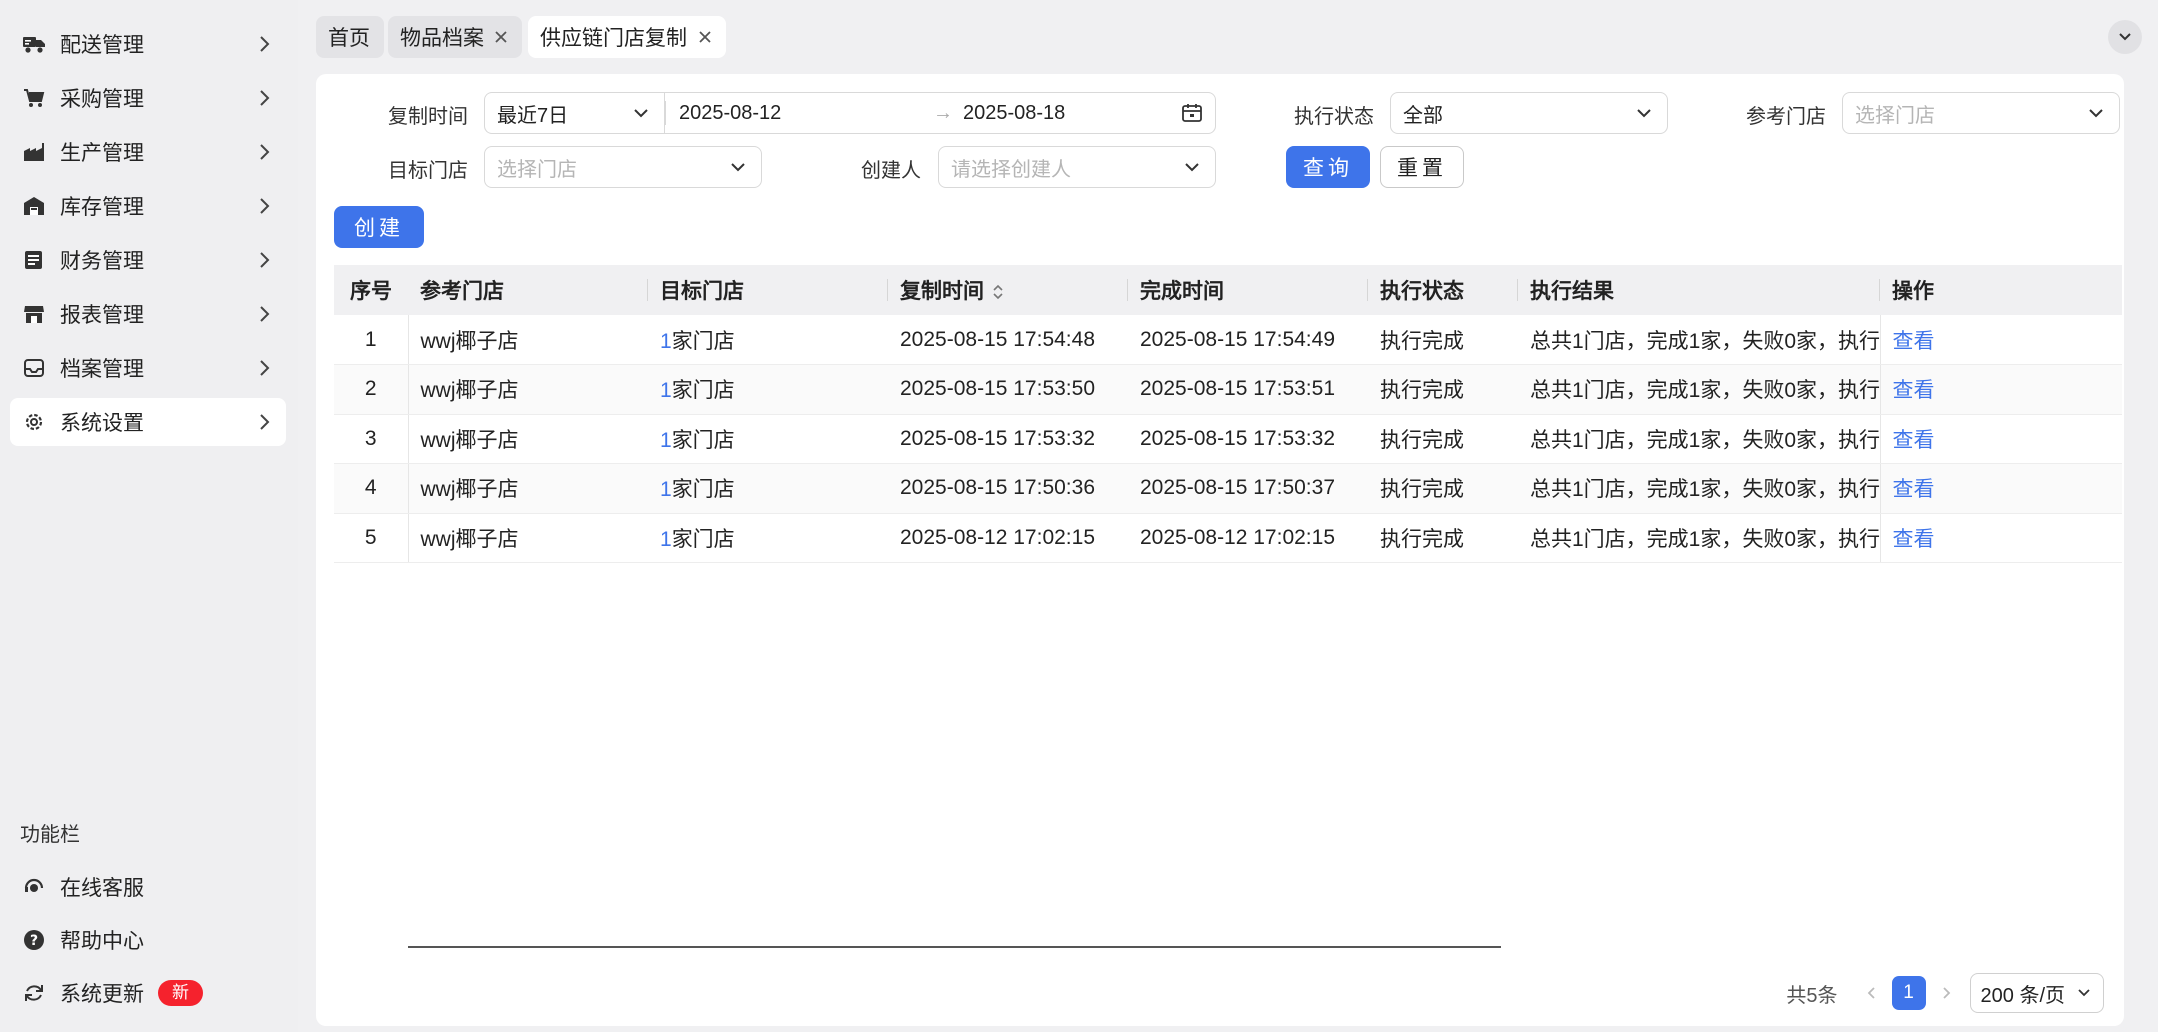 The height and width of the screenshot is (1032, 2158). What do you see at coordinates (34, 152) in the screenshot?
I see `factory-icon` at bounding box center [34, 152].